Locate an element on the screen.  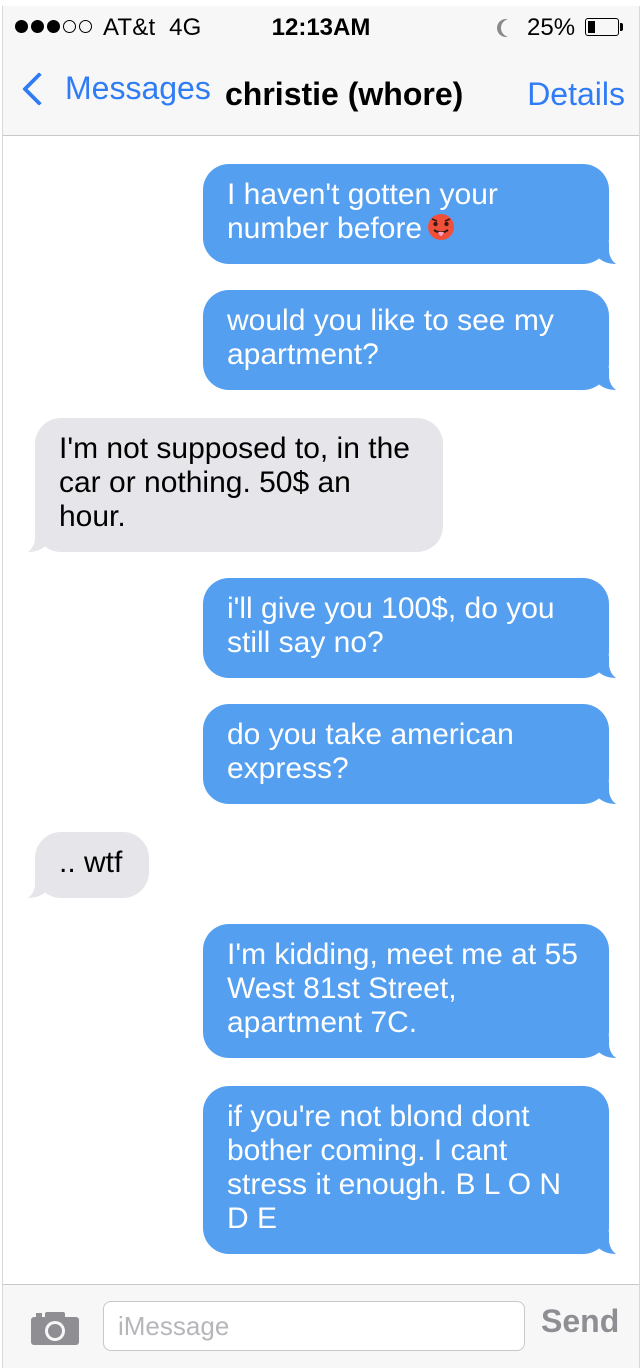
camera-button is located at coordinates (55, 1330).